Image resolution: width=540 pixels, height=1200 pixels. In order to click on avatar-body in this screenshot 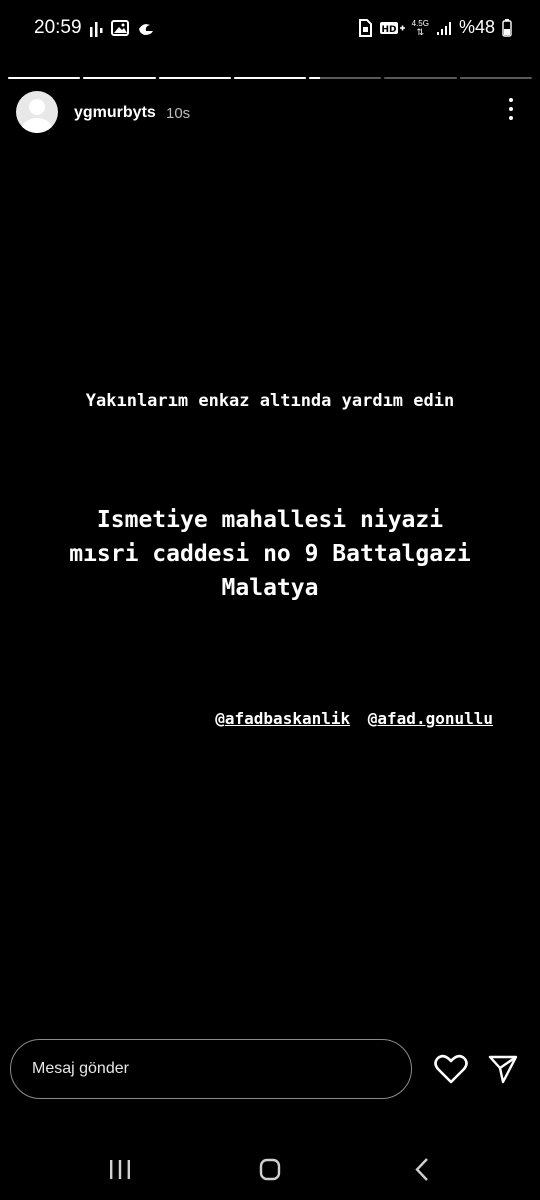, I will do `click(37, 125)`.